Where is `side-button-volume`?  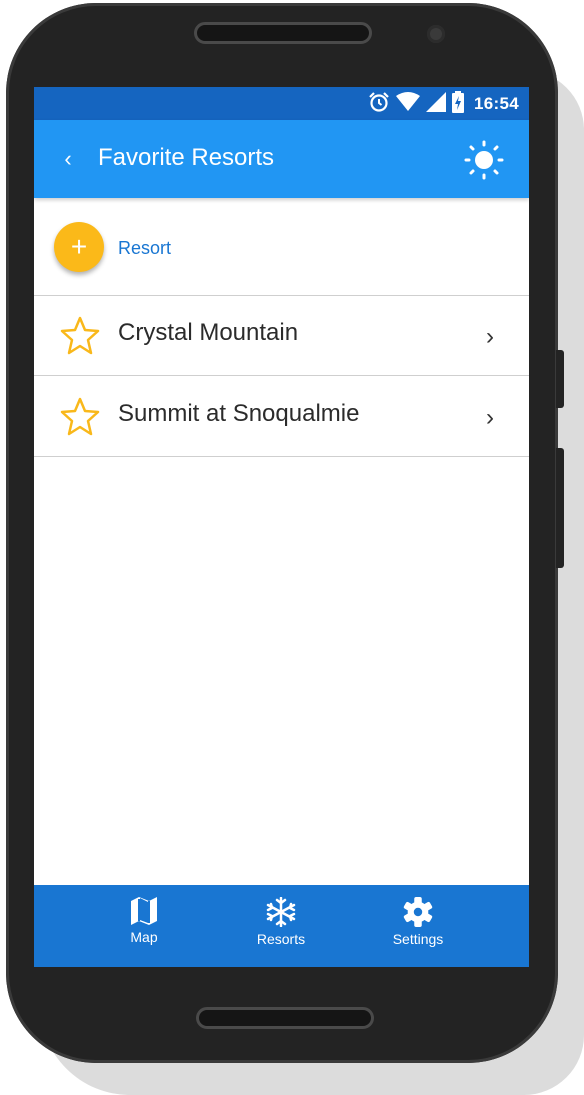 side-button-volume is located at coordinates (560, 508).